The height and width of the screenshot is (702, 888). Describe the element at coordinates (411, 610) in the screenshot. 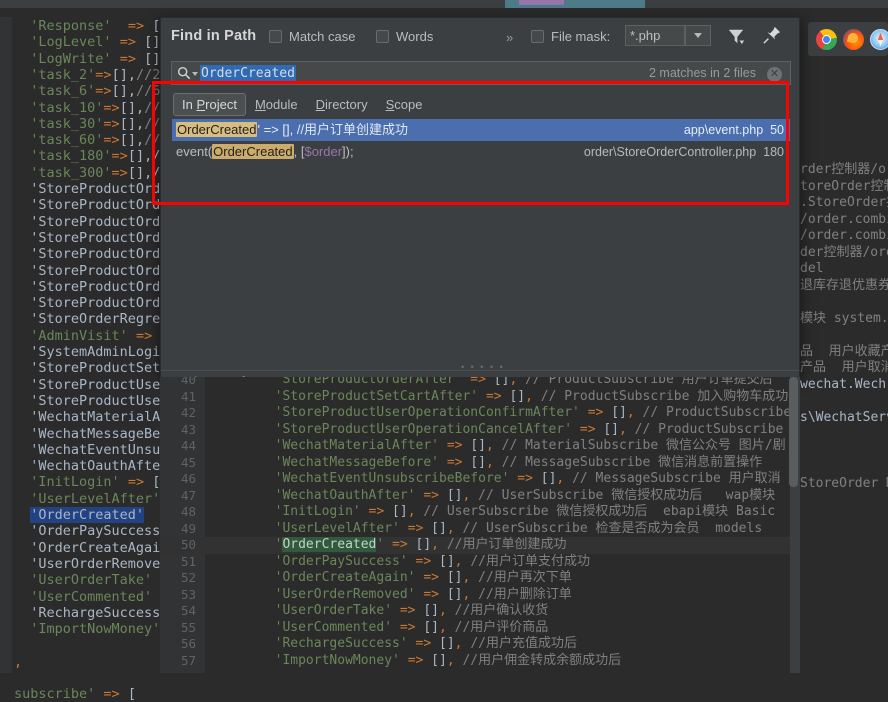

I see `preview-code-line: 'UserOrderTake' => [], //用户确认收货` at that location.